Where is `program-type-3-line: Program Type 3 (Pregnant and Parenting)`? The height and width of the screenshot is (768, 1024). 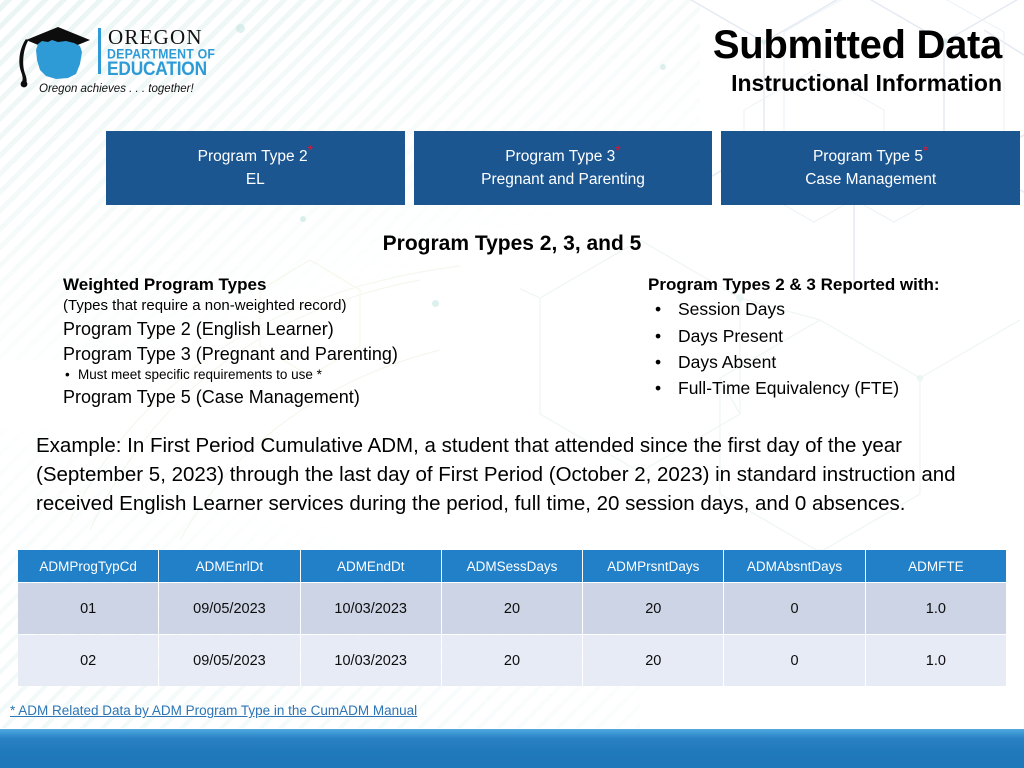 program-type-3-line: Program Type 3 (Pregnant and Parenting) is located at coordinates (230, 353).